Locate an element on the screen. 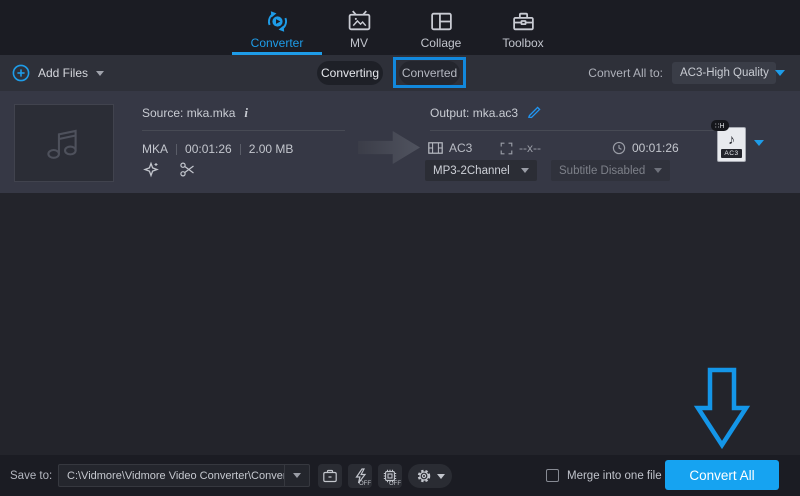 Image resolution: width=800 pixels, height=496 pixels. tab-converting: Converting is located at coordinates (350, 73).